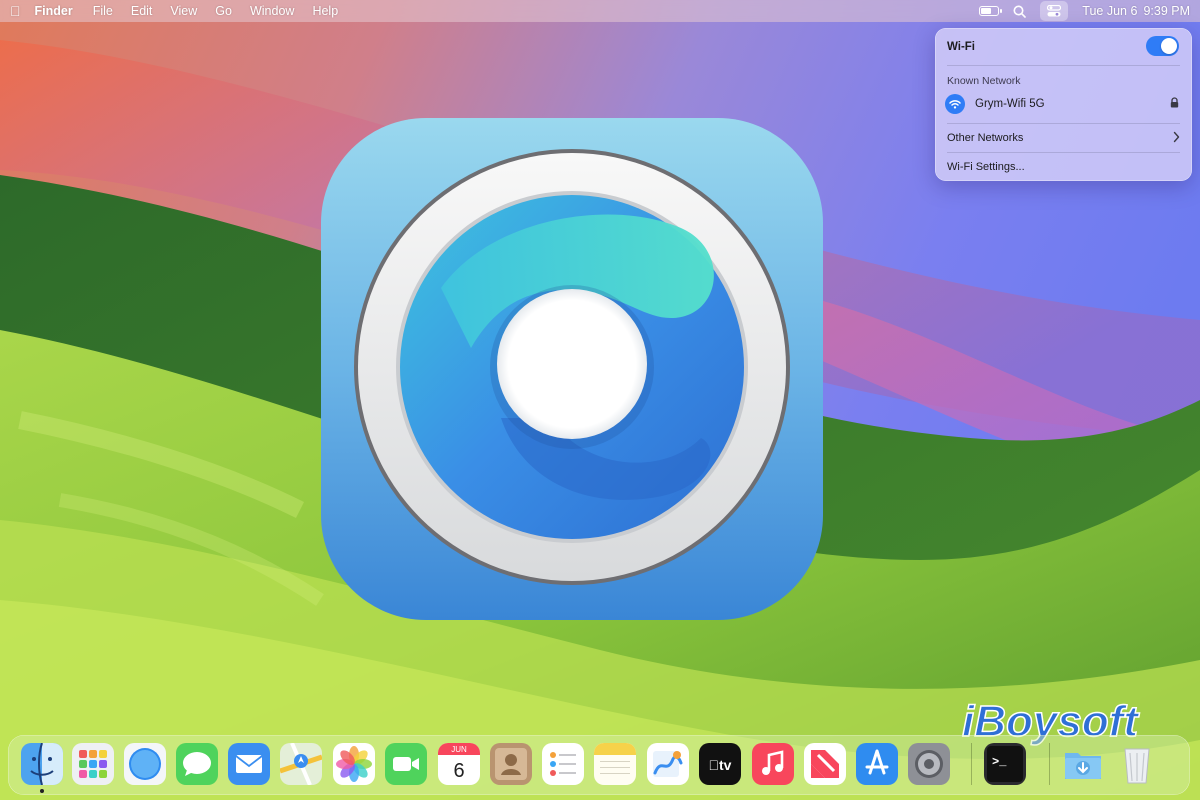 This screenshot has height=800, width=1200. I want to click on system-settings-icon, so click(929, 764).